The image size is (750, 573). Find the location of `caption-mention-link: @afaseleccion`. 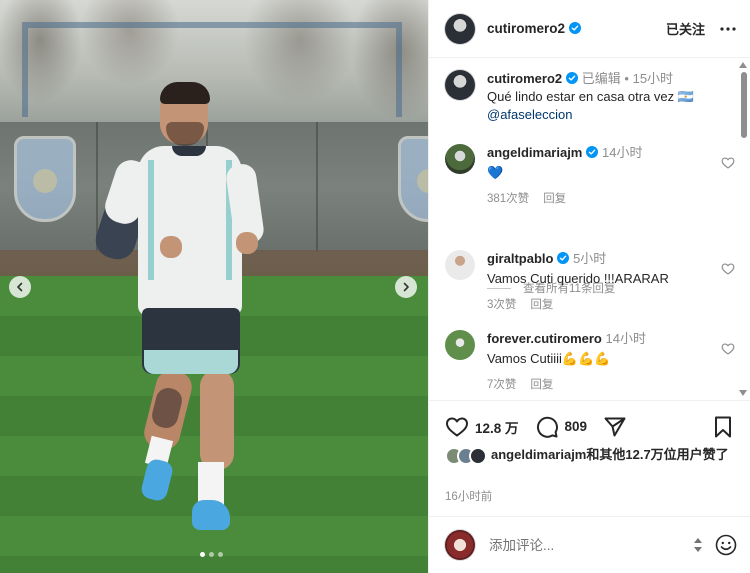

caption-mention-link: @afaseleccion is located at coordinates (590, 115).